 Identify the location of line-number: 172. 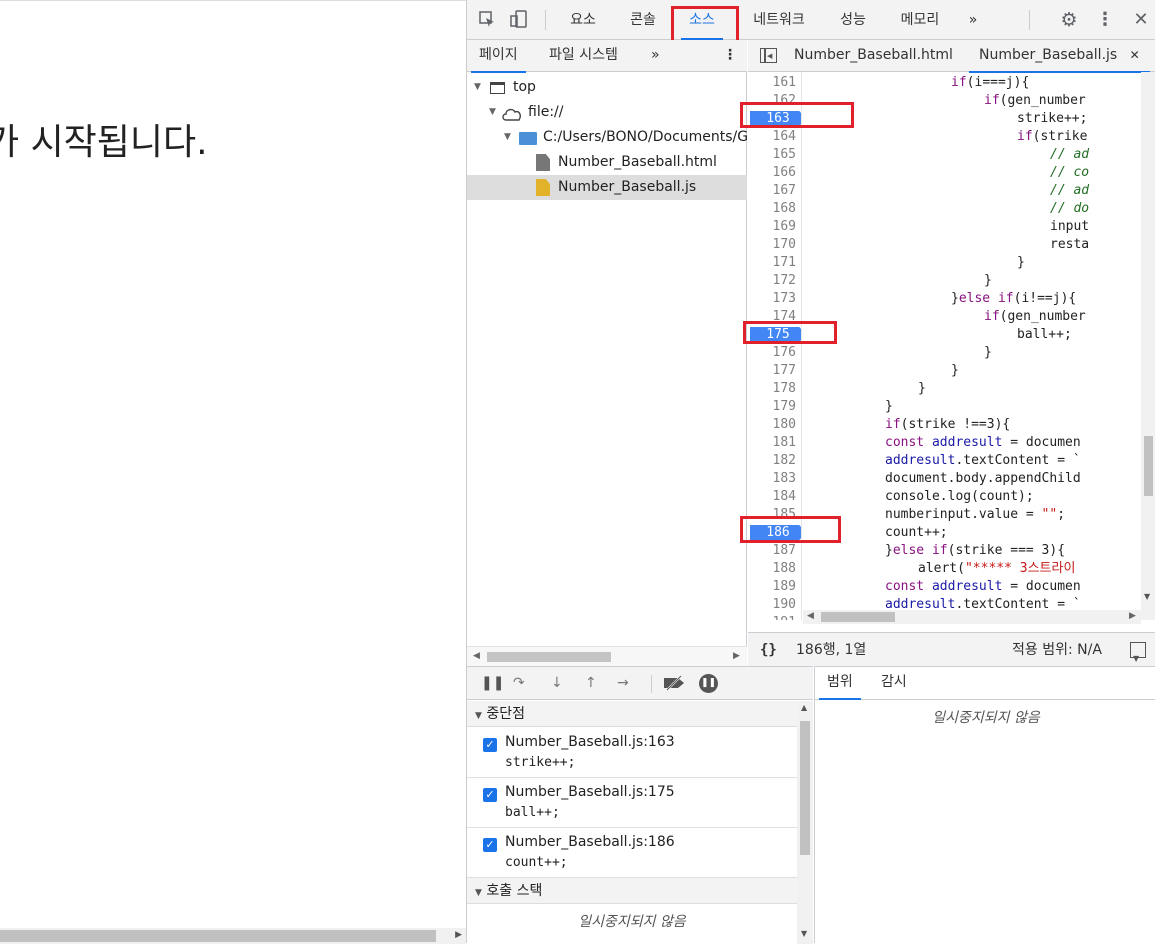
(772, 281).